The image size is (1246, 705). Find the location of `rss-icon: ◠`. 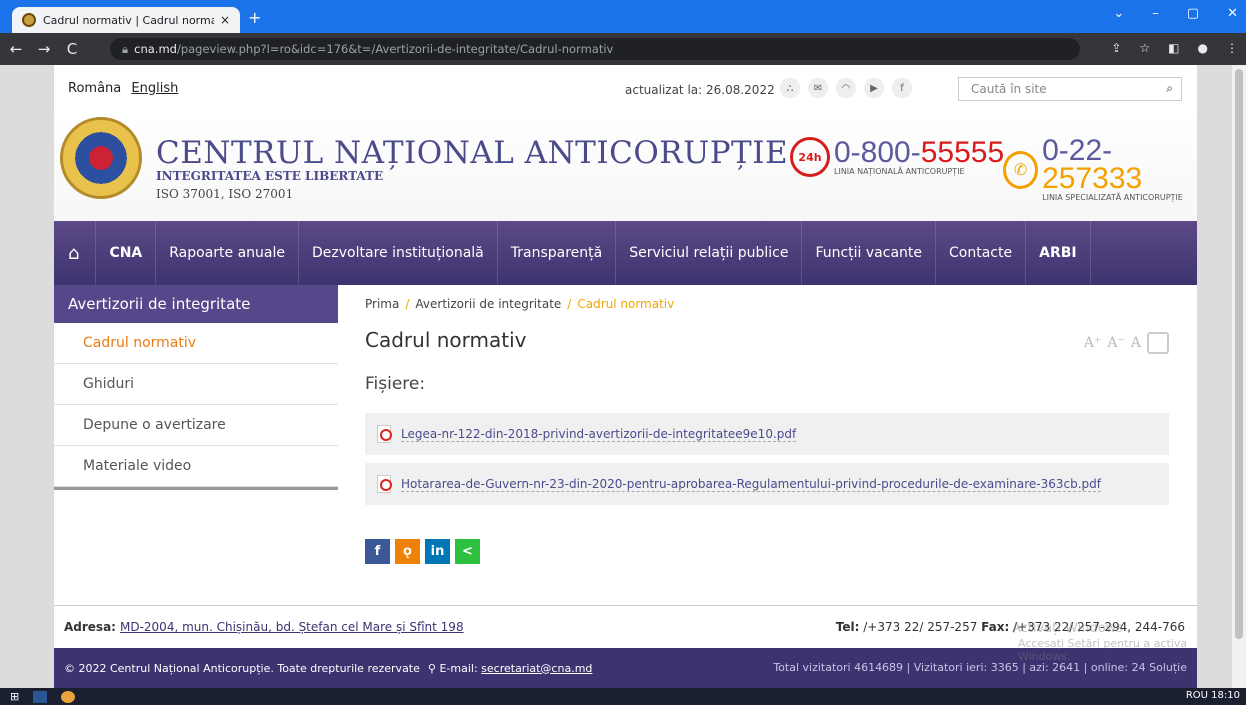

rss-icon: ◠ is located at coordinates (846, 88).